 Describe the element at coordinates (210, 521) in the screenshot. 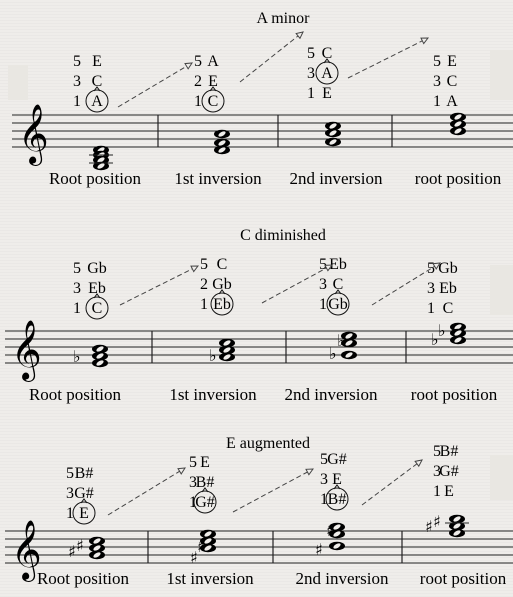

I see `chord-position: 531EB#G#1st inversion♯♯` at that location.